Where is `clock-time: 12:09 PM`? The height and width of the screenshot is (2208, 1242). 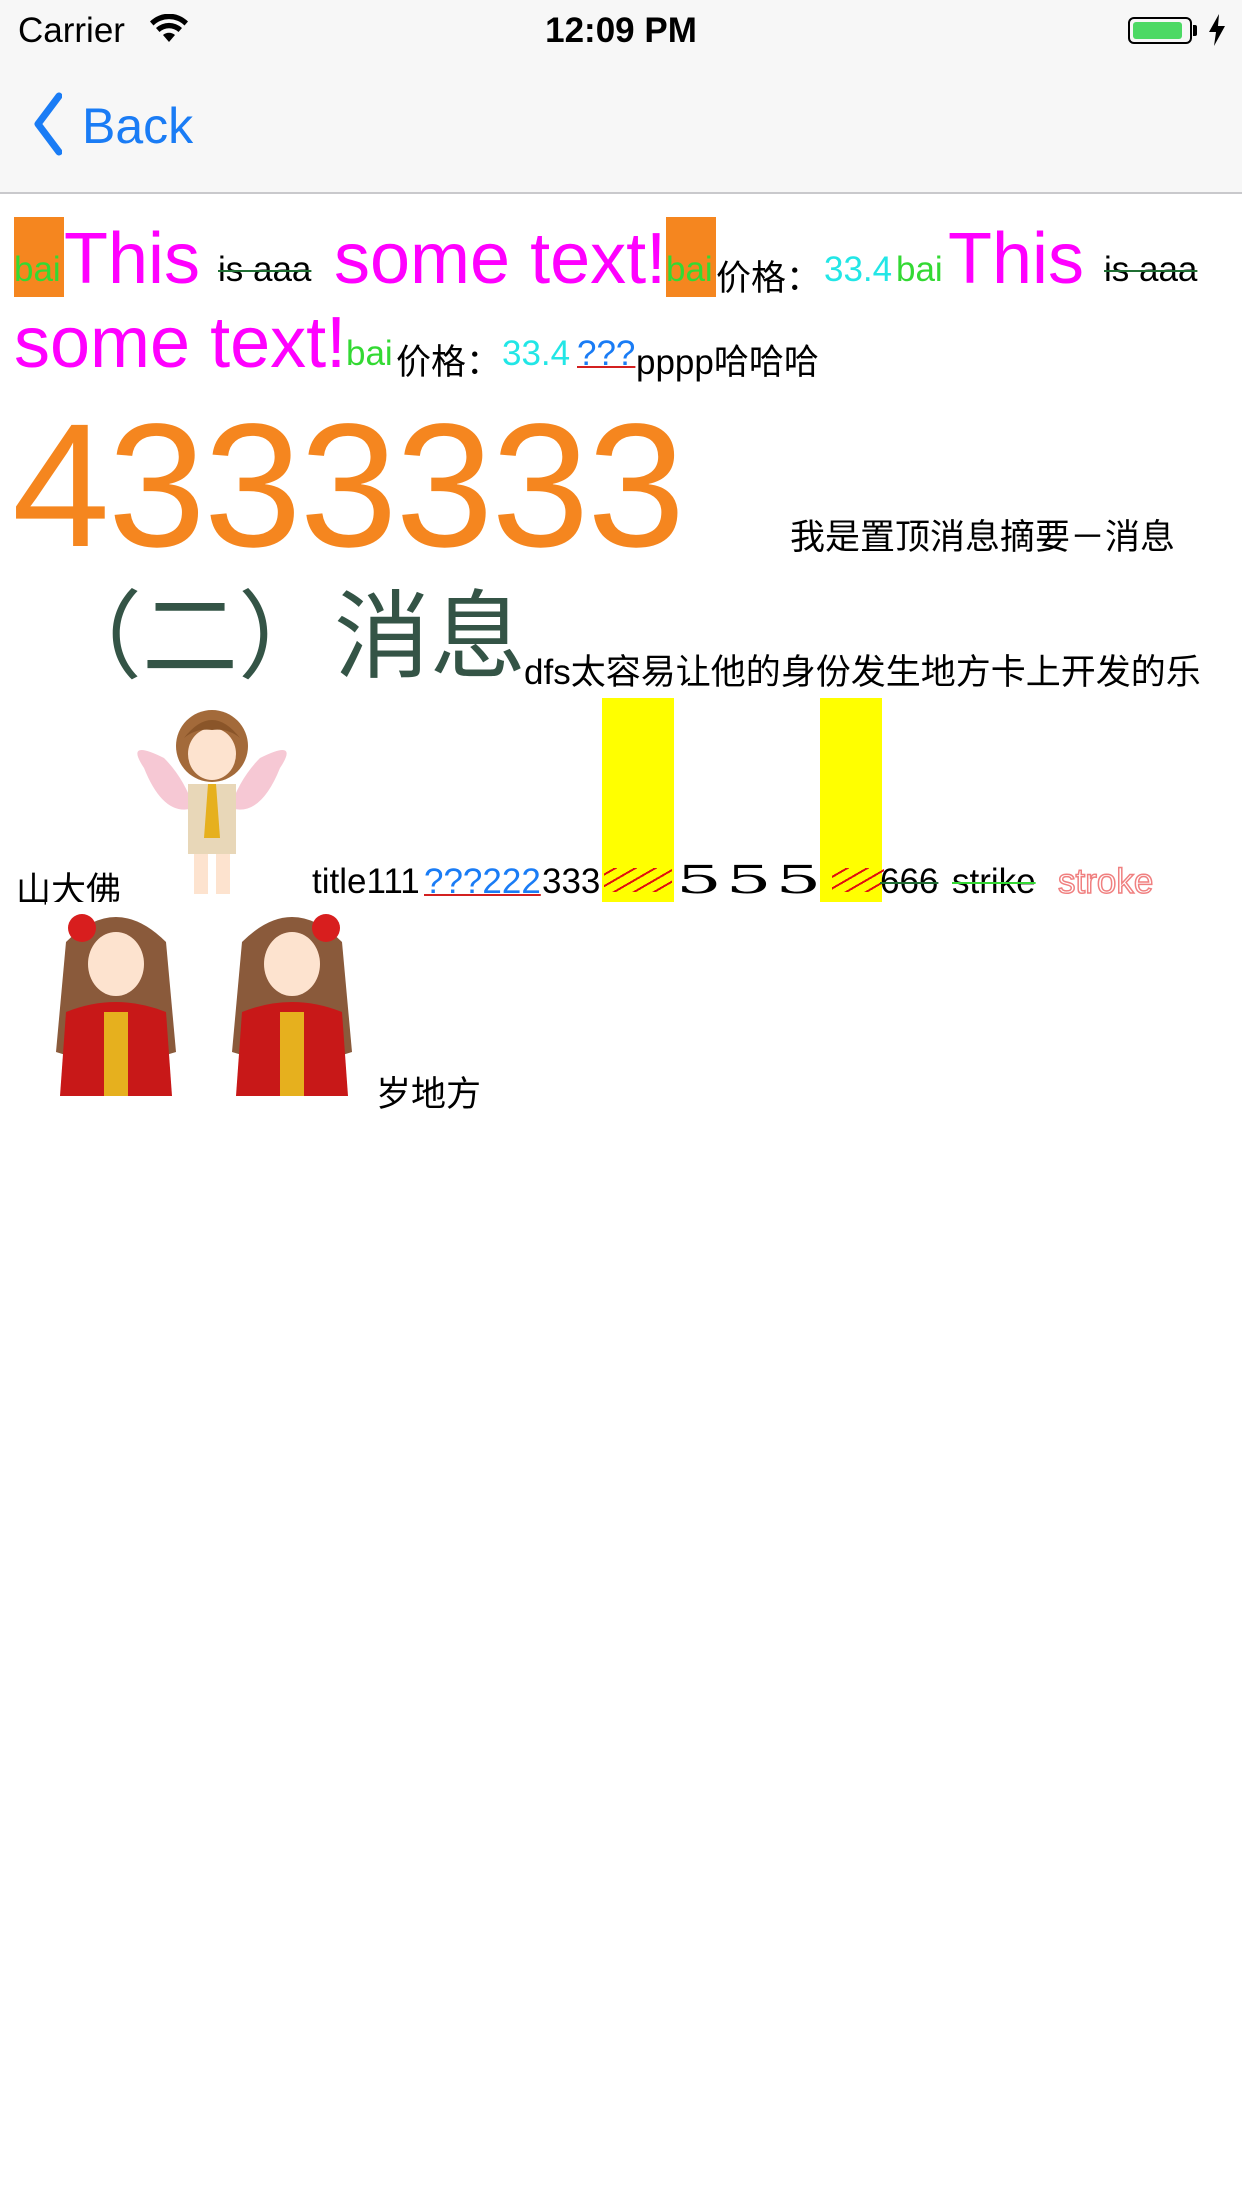 clock-time: 12:09 PM is located at coordinates (621, 30).